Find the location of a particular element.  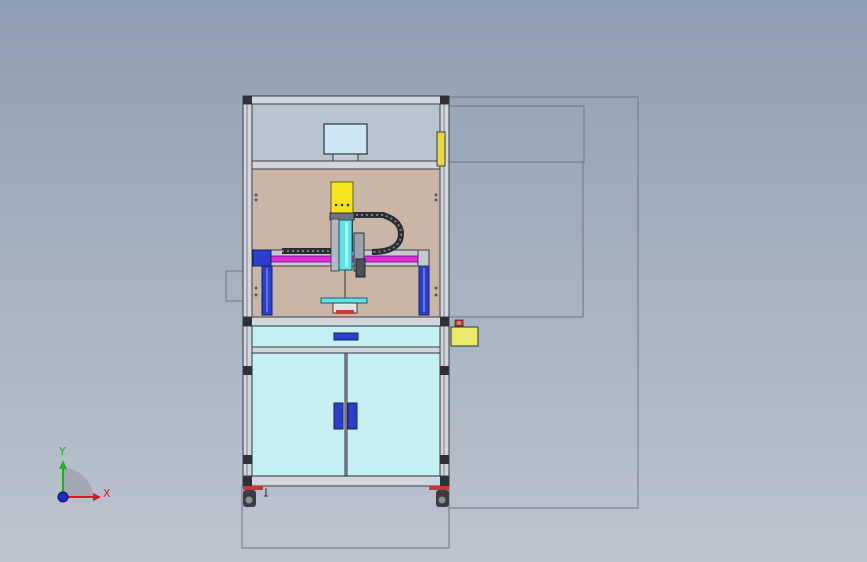

drawer is located at coordinates (346, 336).